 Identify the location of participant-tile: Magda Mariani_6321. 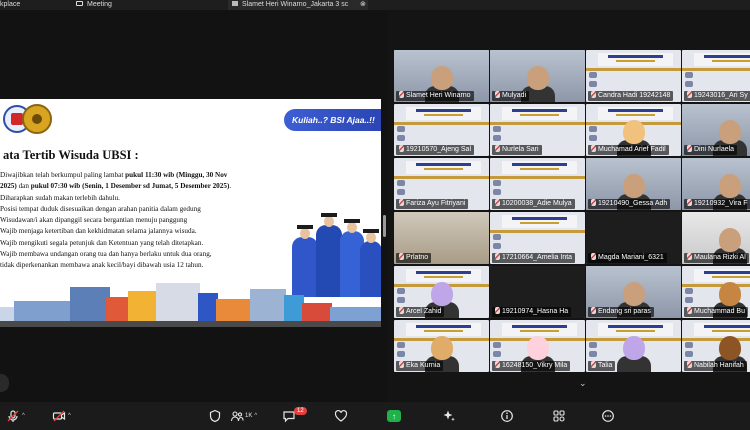
(633, 238).